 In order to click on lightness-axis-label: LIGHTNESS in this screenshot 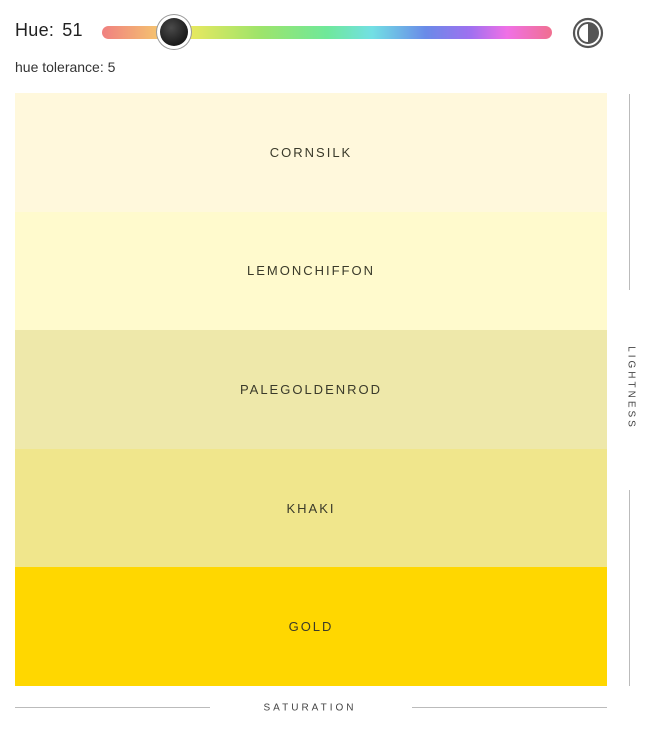, I will do `click(631, 388)`.